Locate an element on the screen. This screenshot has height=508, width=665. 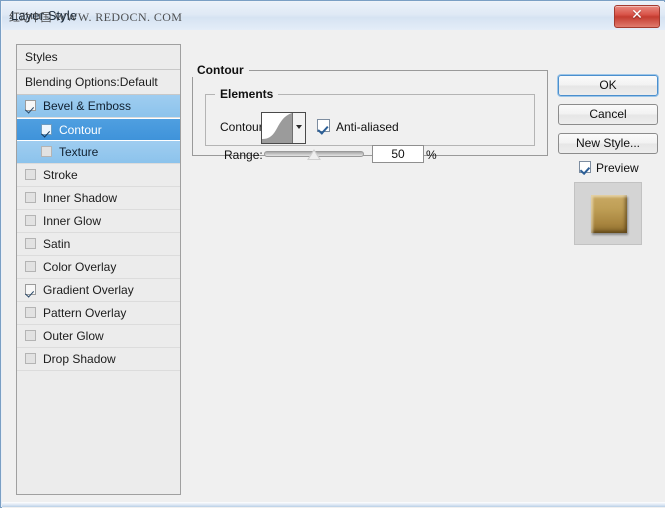
contour-curve-icon is located at coordinates (277, 128).